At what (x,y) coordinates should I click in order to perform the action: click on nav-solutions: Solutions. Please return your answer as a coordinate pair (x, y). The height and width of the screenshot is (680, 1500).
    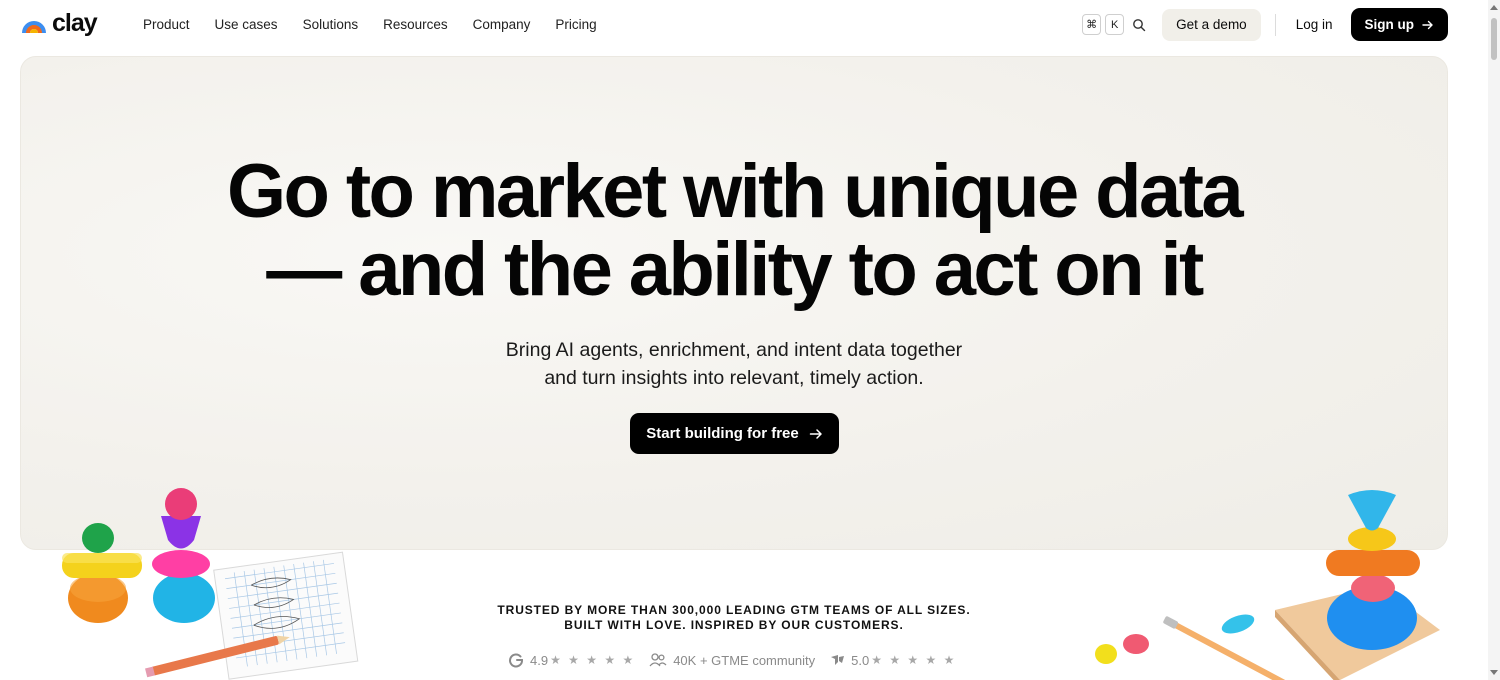
    Looking at the image, I should click on (331, 25).